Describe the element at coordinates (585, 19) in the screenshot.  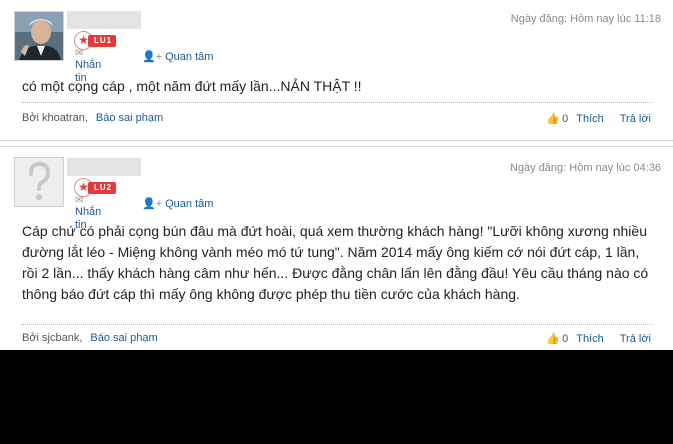
I see `post-date: Ngày đăng: Hôm nay lúc 11:18` at that location.